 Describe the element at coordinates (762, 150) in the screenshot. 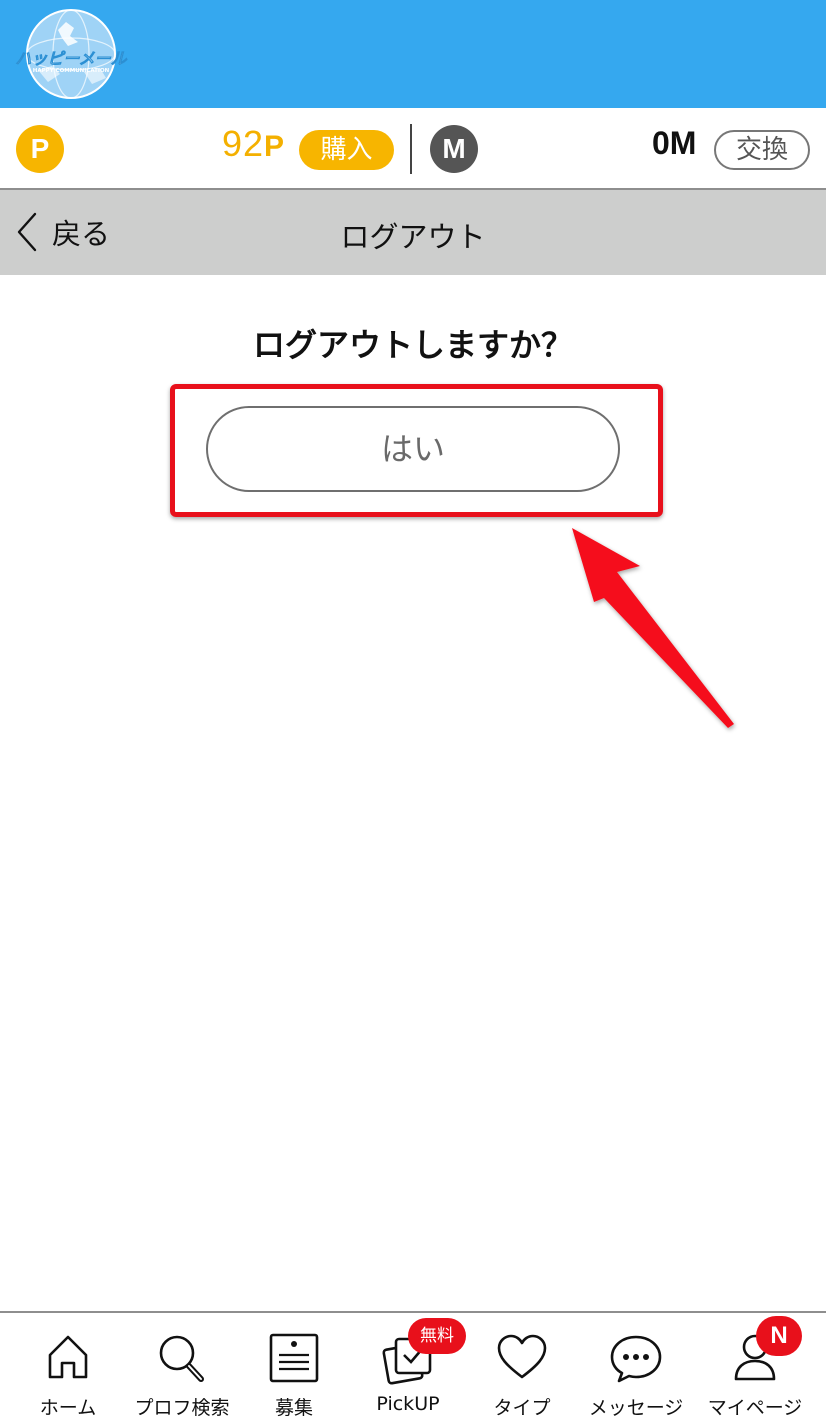

I see `exchange-button: 交換` at that location.